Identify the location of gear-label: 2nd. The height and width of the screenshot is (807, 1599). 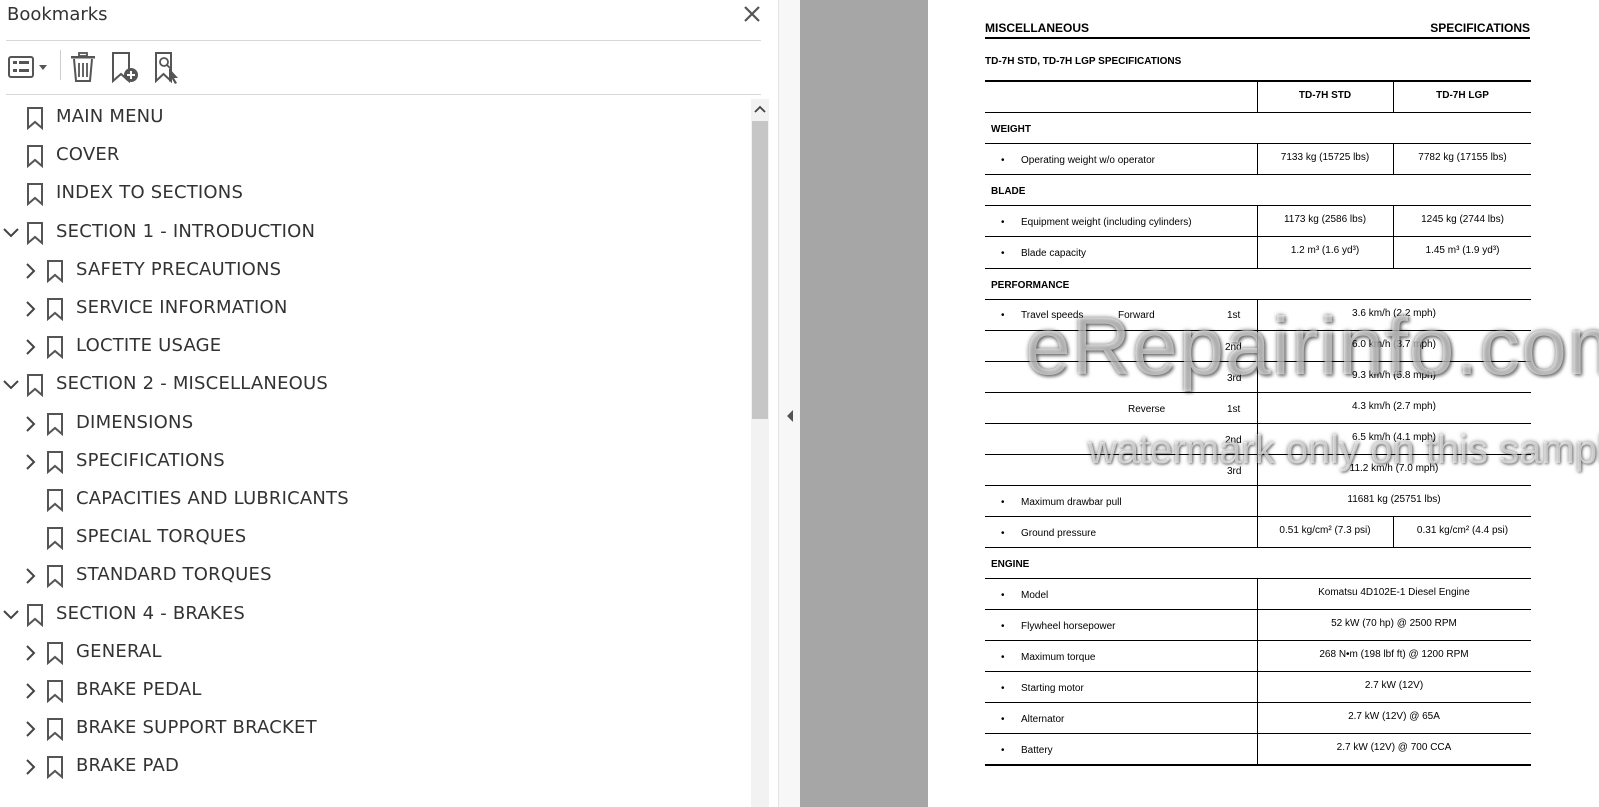
(1233, 440).